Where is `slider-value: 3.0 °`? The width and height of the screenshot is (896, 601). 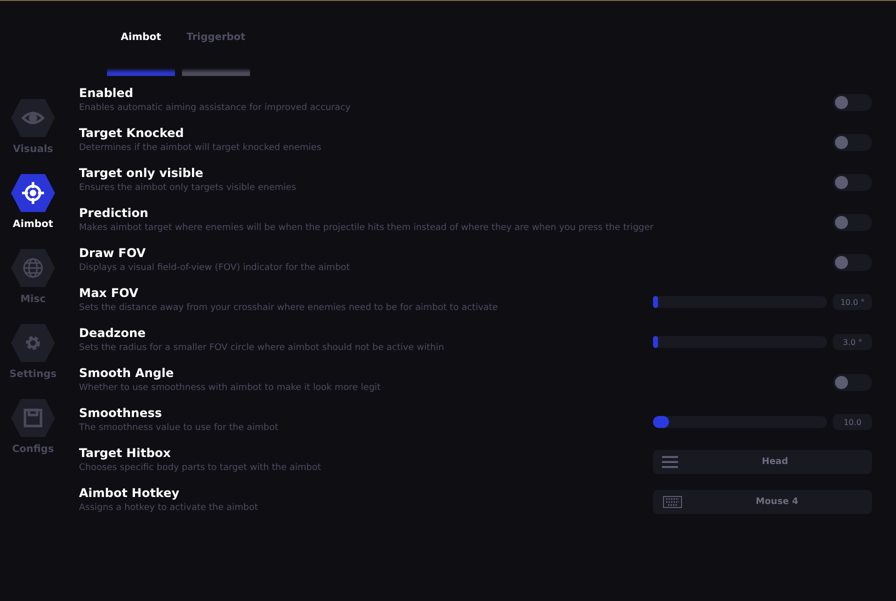
slider-value: 3.0 ° is located at coordinates (852, 342).